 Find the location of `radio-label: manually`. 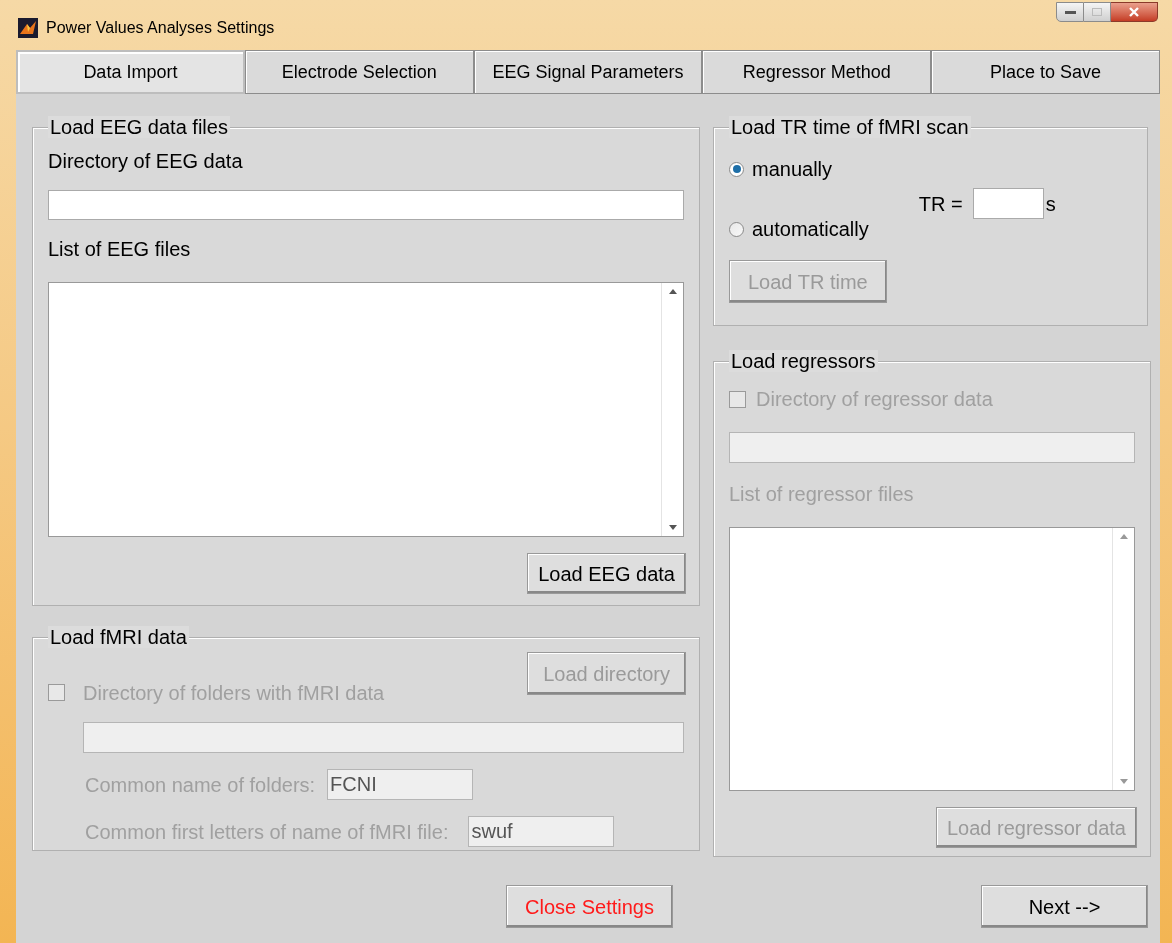

radio-label: manually is located at coordinates (792, 169).